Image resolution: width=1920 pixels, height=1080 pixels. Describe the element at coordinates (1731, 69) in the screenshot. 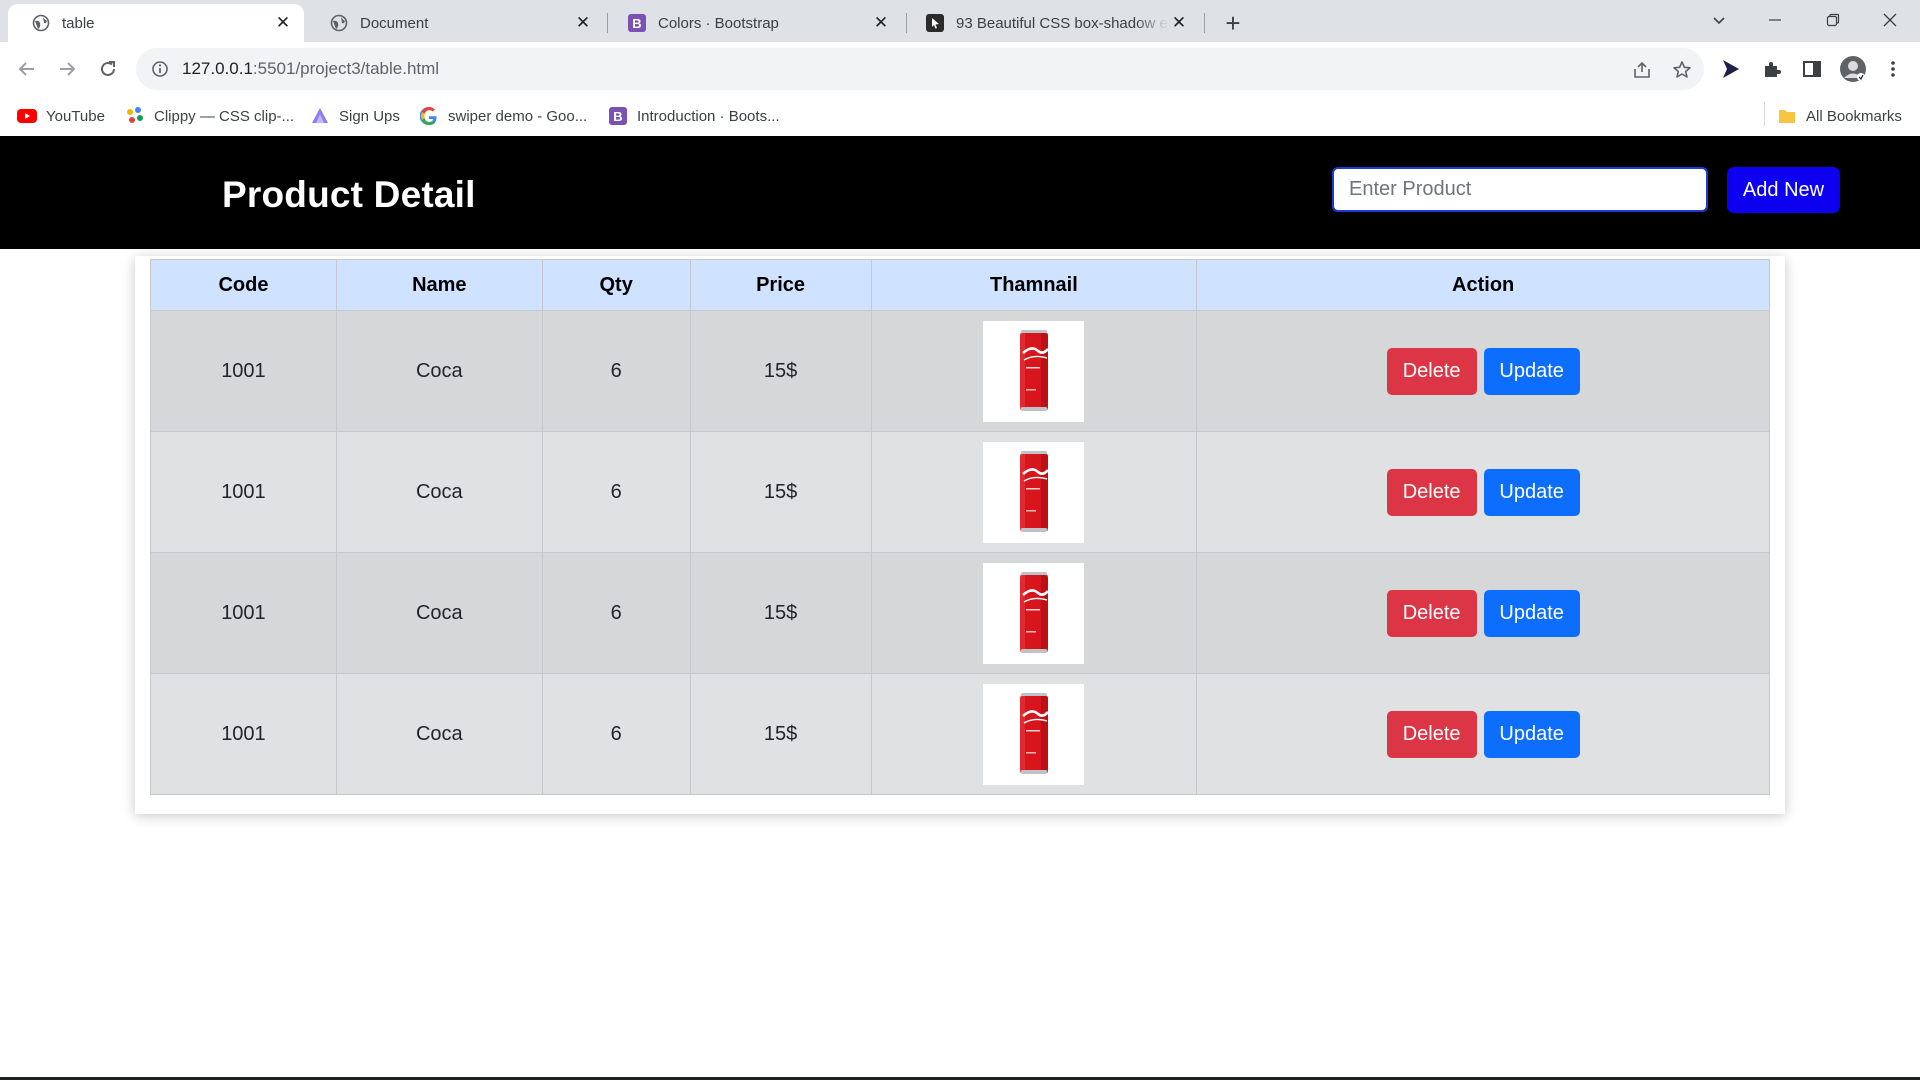

I see `send-arrow-icon` at that location.